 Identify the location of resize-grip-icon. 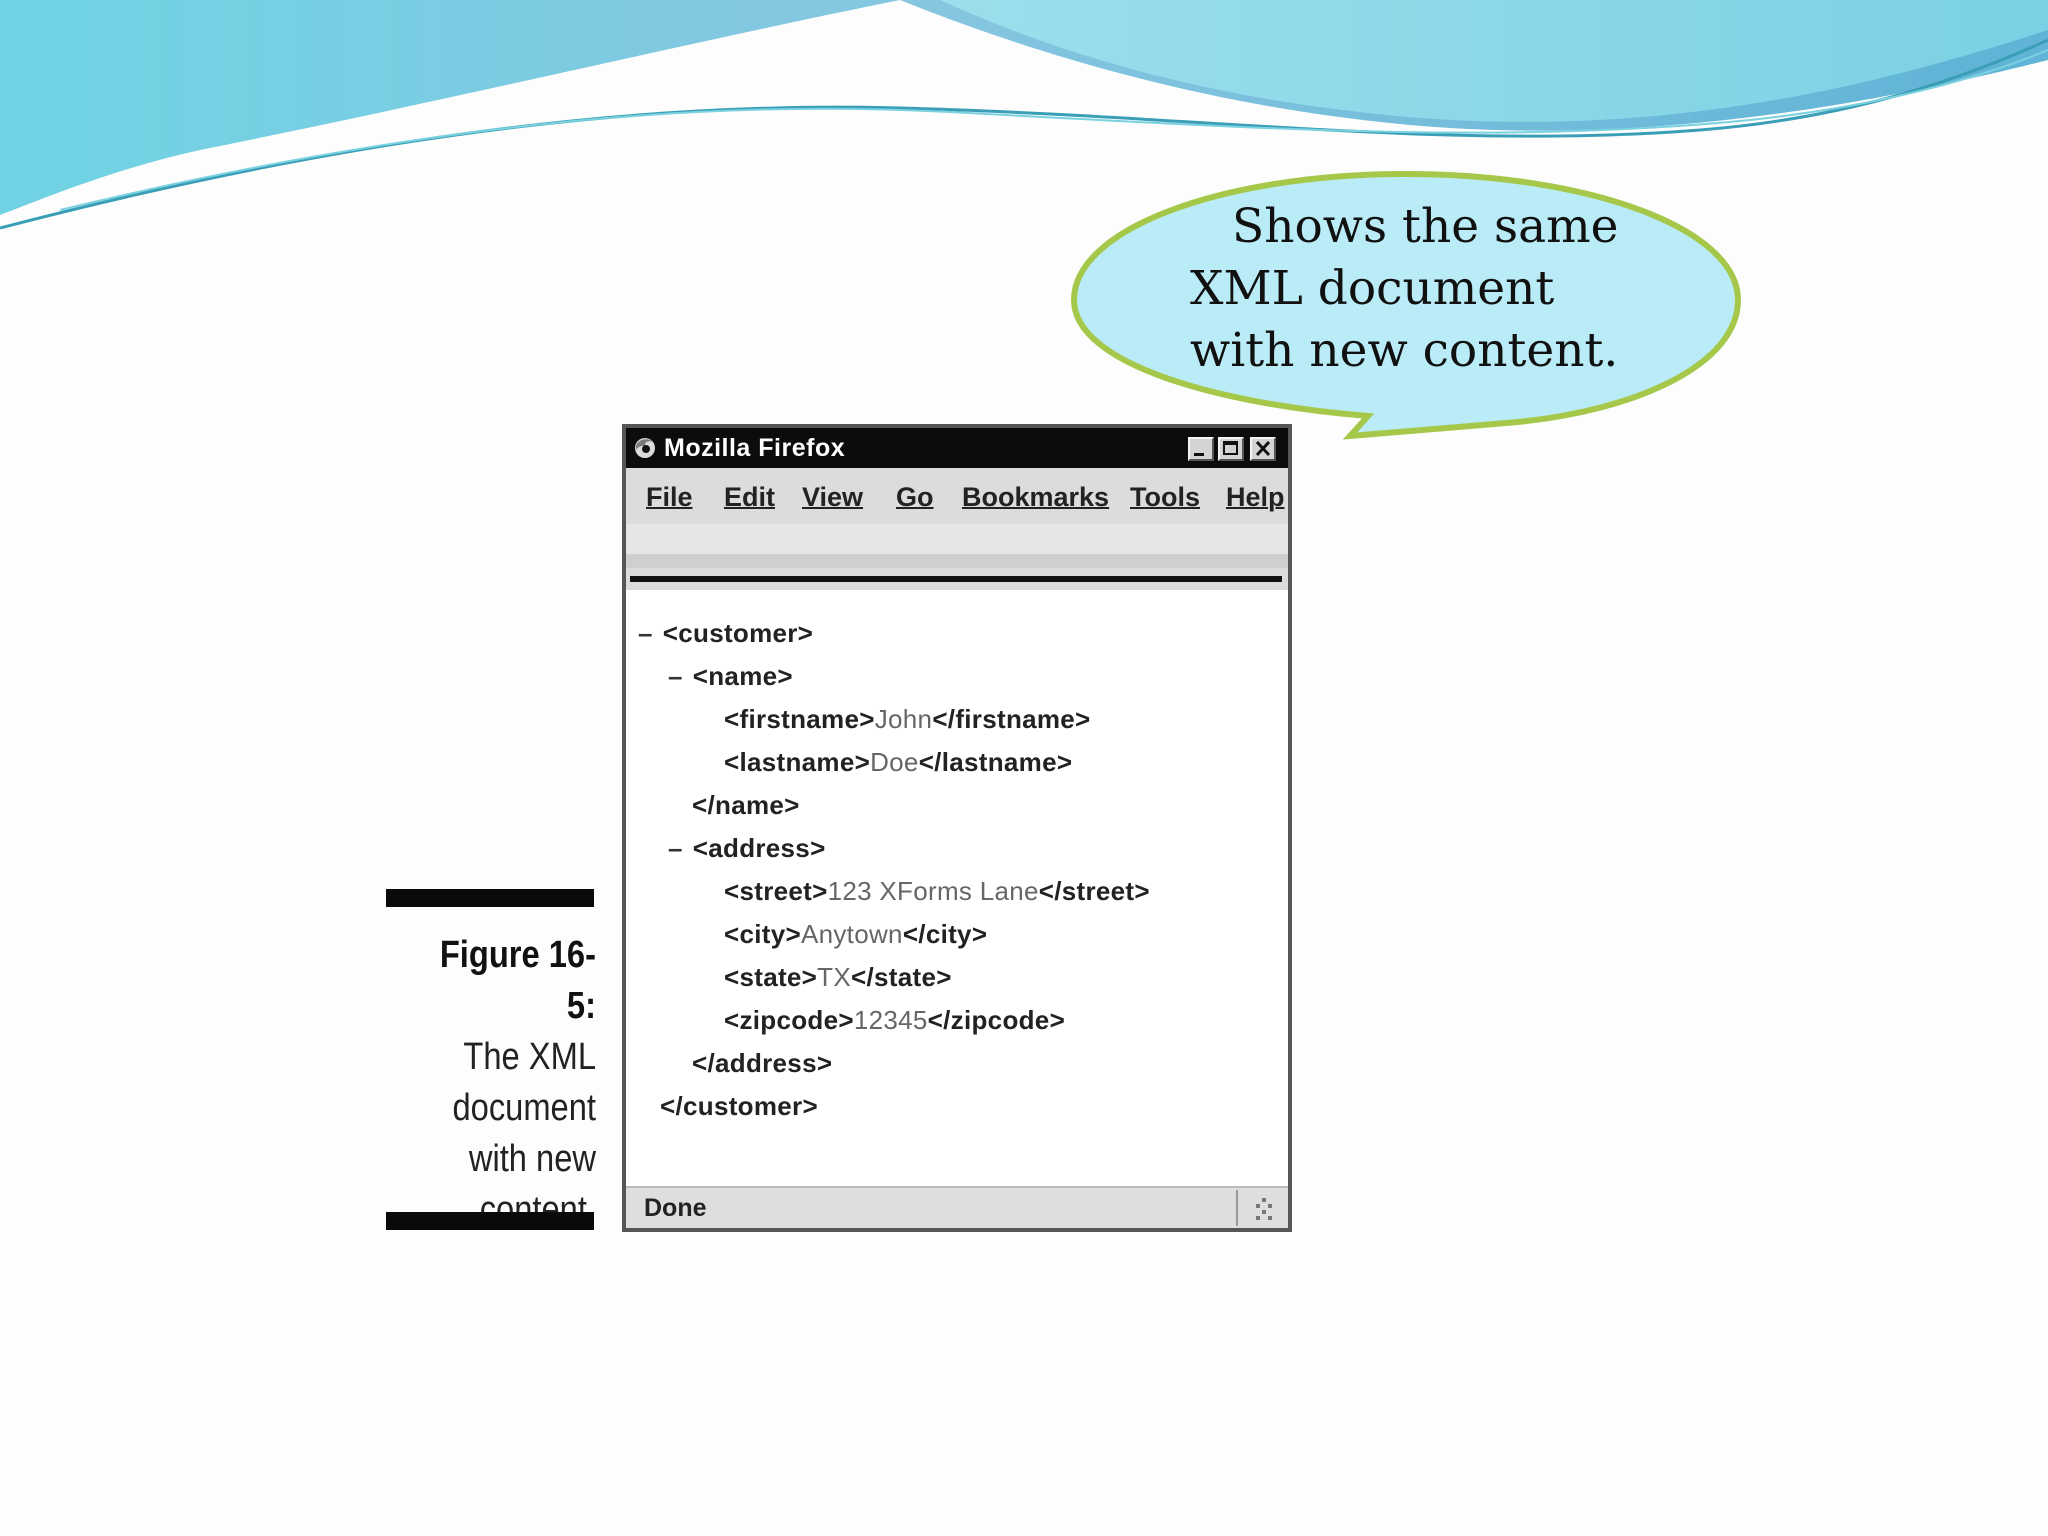
(1265, 1209).